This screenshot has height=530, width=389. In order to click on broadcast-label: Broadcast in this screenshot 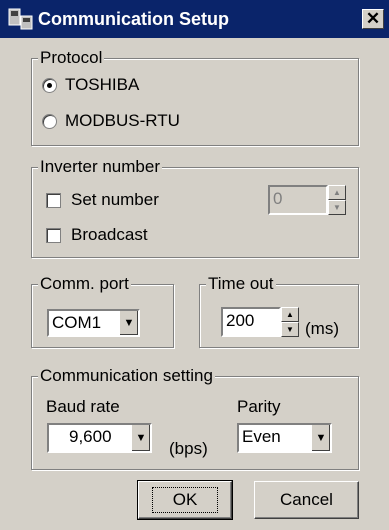, I will do `click(109, 234)`.